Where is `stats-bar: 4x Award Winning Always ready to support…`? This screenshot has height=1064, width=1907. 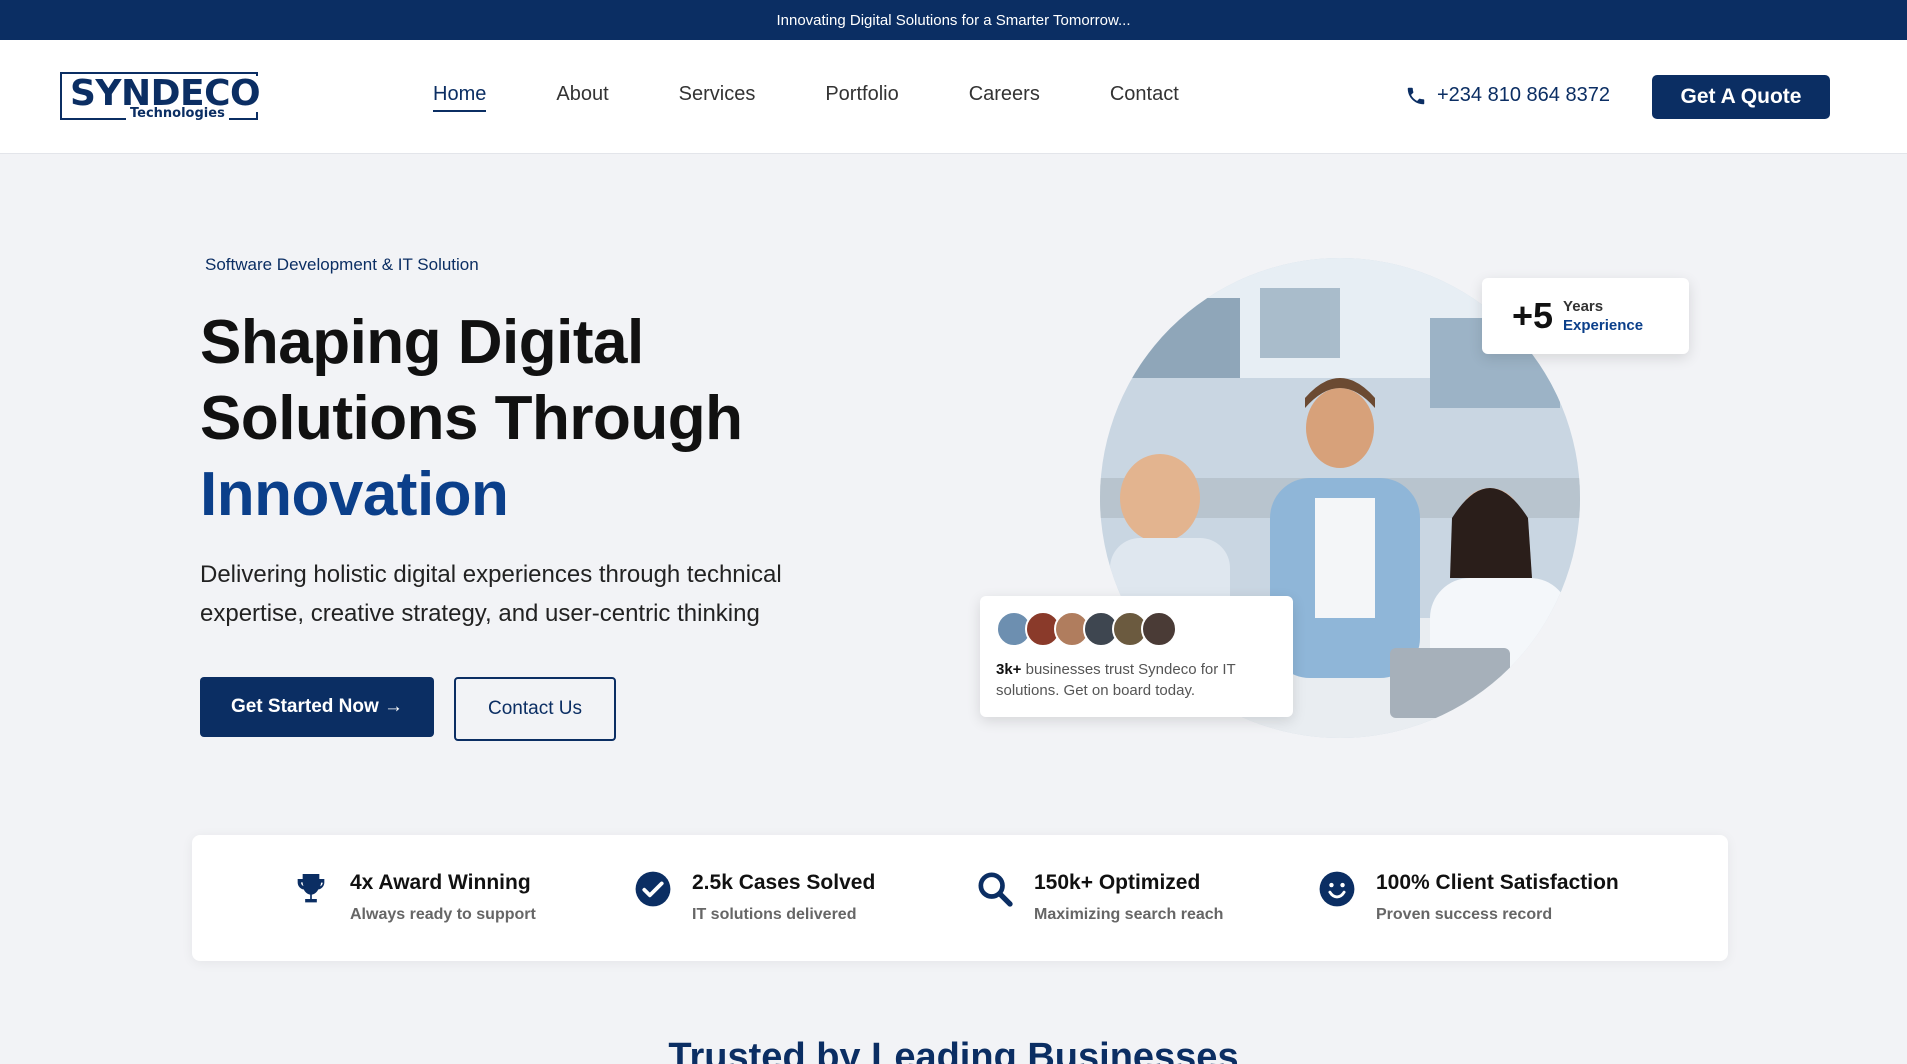 stats-bar: 4x Award Winning Always ready to support… is located at coordinates (960, 898).